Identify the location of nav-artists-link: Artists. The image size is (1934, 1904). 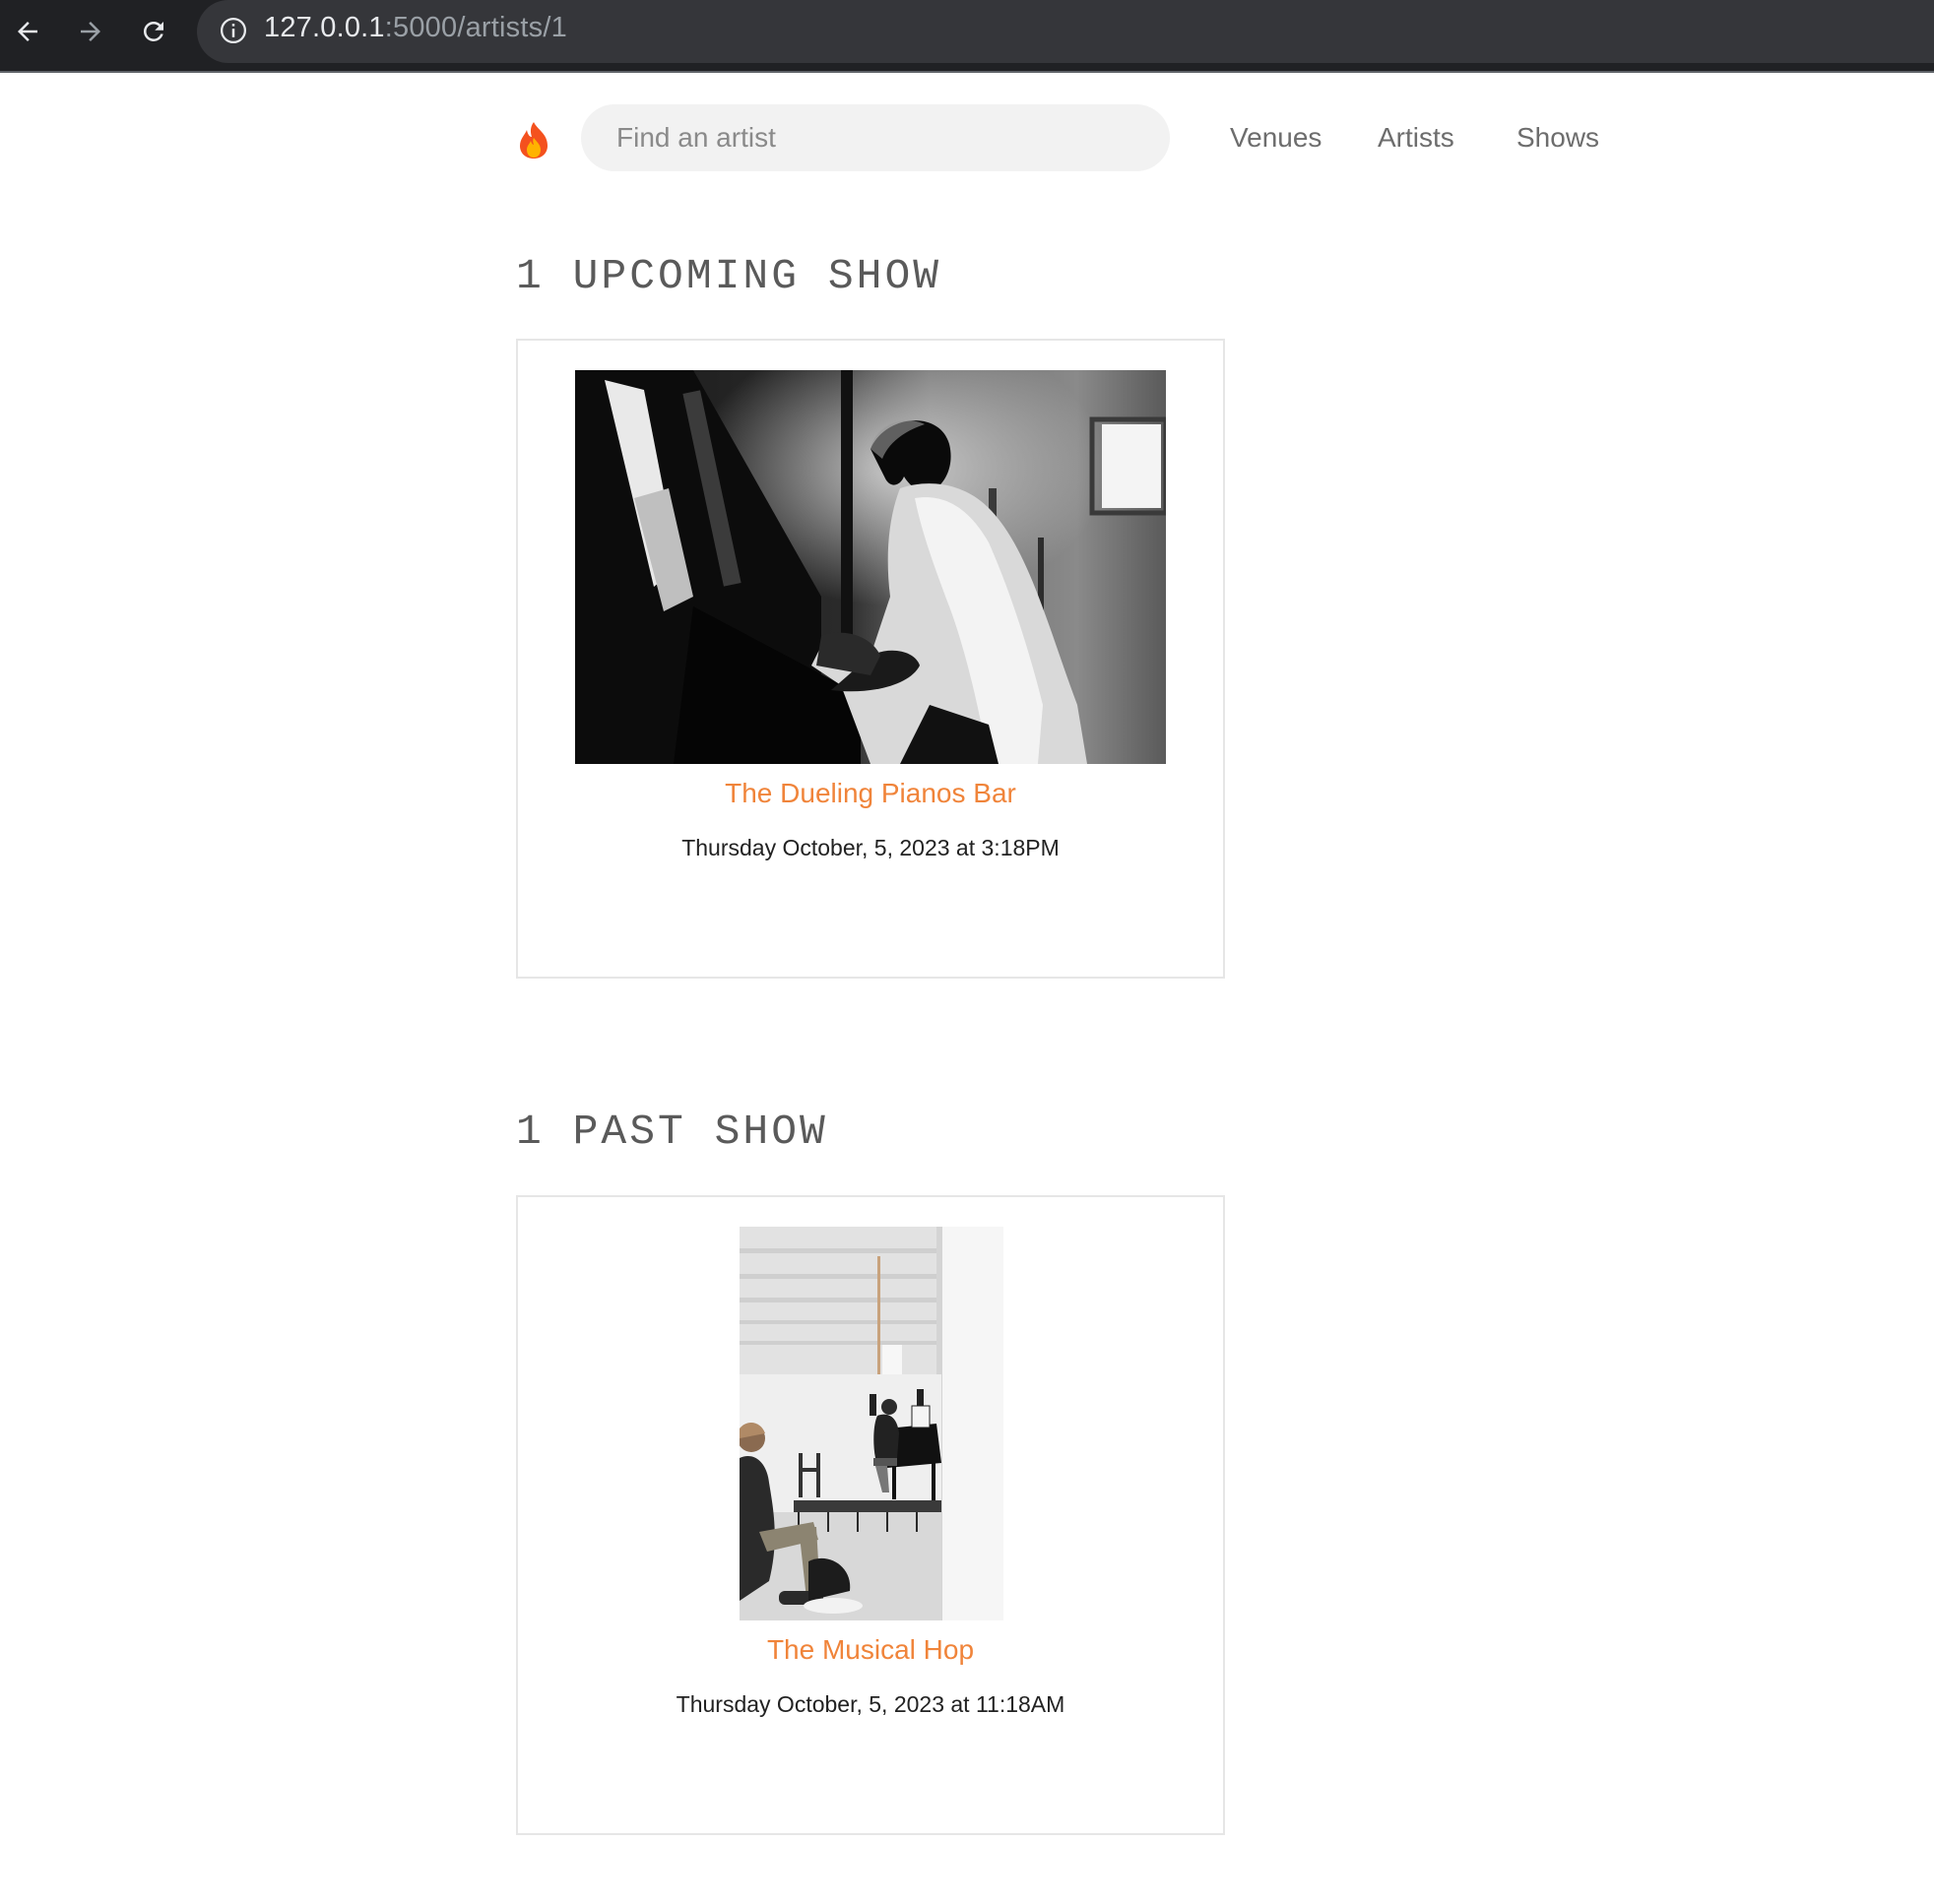
(1416, 138).